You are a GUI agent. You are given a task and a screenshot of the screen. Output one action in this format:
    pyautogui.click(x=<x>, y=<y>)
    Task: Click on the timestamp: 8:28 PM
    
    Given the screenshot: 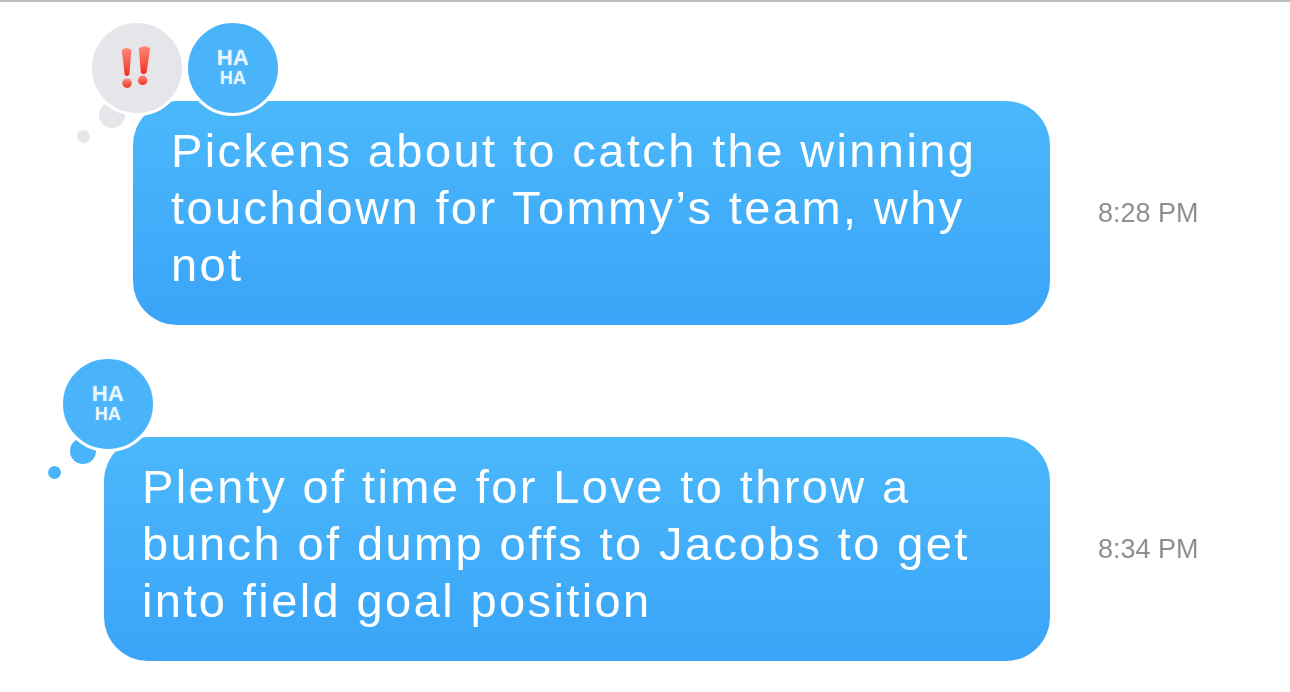 What is the action you would take?
    pyautogui.click(x=1148, y=213)
    